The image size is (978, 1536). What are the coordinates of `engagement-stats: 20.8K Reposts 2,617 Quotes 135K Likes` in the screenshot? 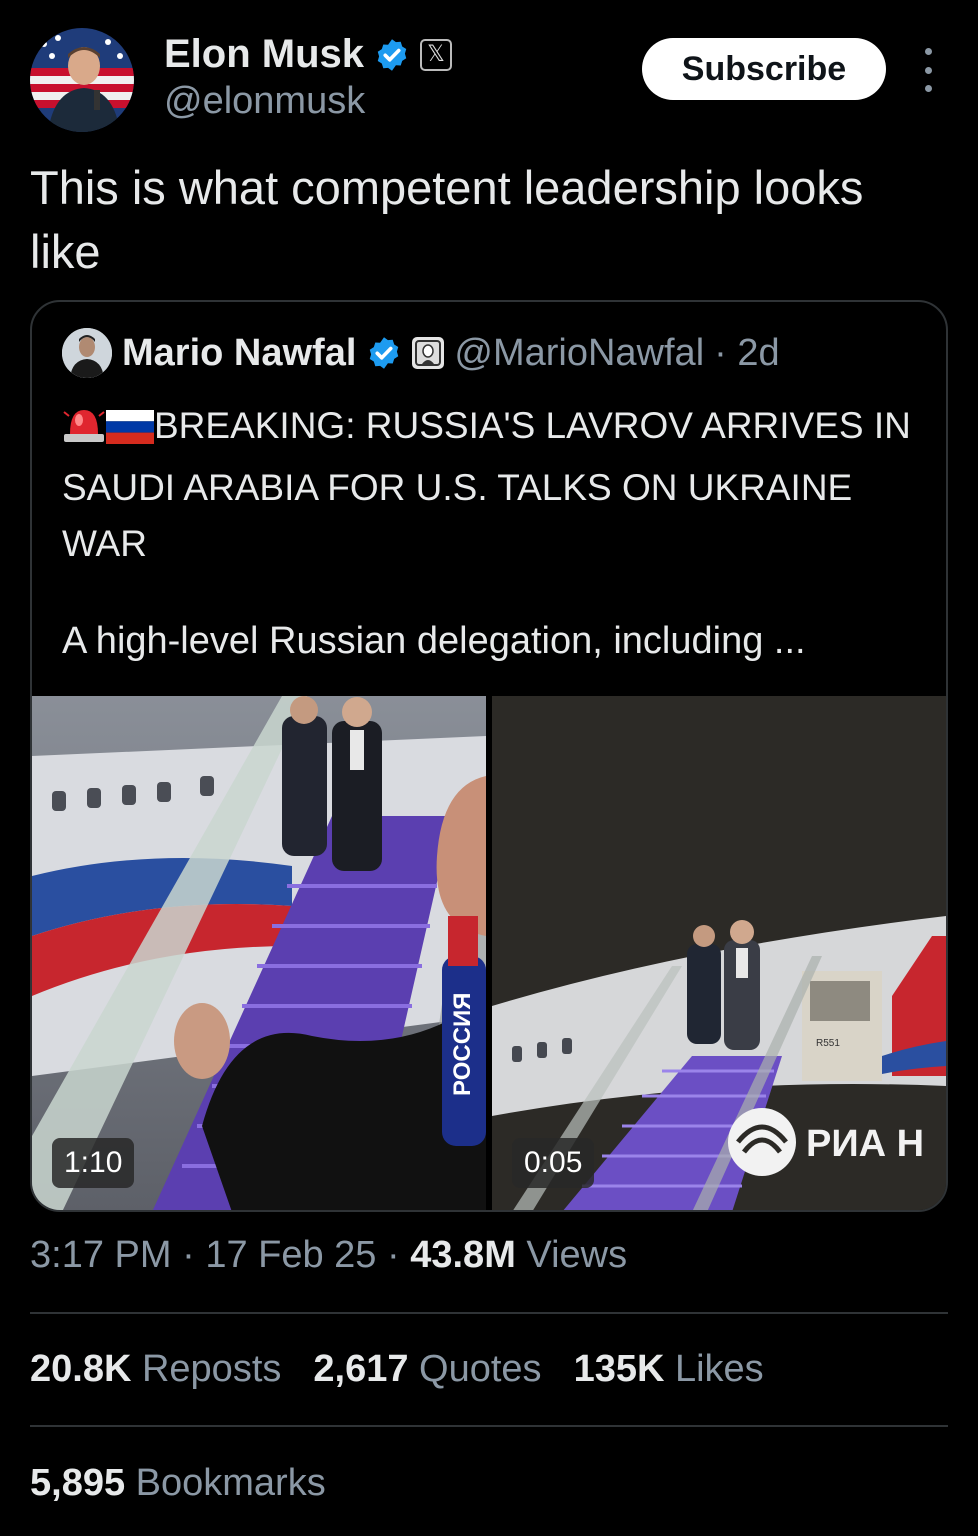 It's located at (397, 1369).